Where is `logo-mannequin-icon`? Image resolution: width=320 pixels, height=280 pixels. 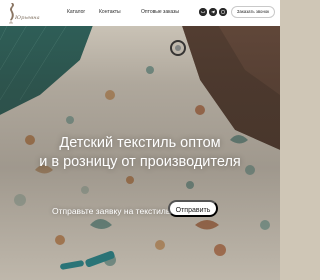
logo-mannequin-icon is located at coordinates (11, 13).